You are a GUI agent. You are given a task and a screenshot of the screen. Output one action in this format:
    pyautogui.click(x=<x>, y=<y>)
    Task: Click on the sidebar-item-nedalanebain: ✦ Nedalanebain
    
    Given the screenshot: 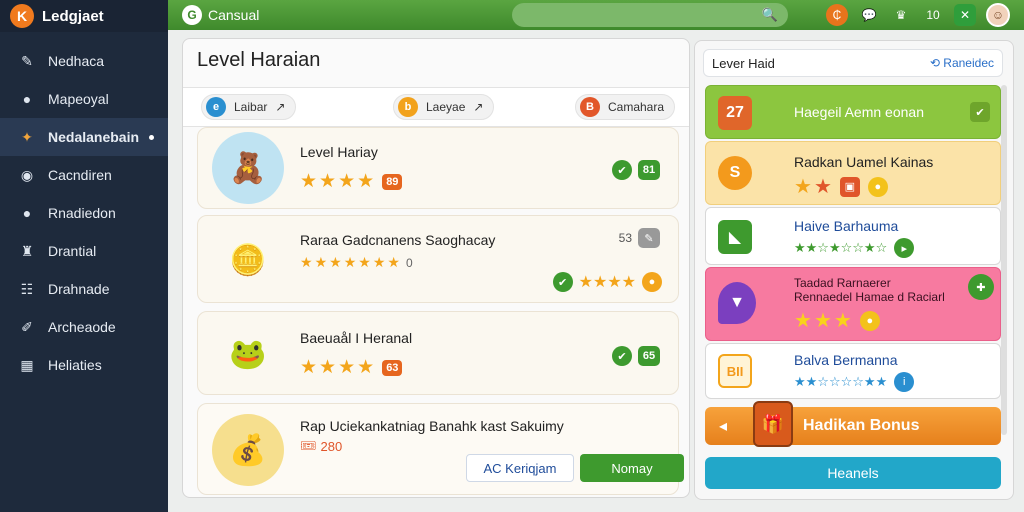 What is the action you would take?
    pyautogui.click(x=84, y=137)
    